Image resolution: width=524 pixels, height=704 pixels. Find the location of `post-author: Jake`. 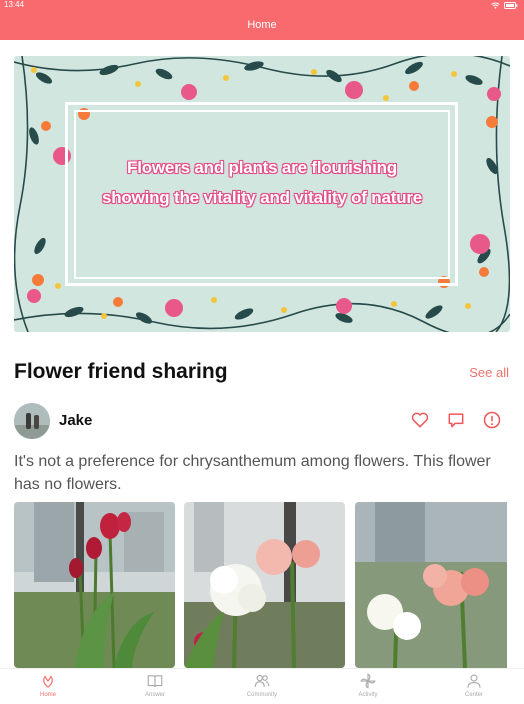

post-author: Jake is located at coordinates (75, 420).